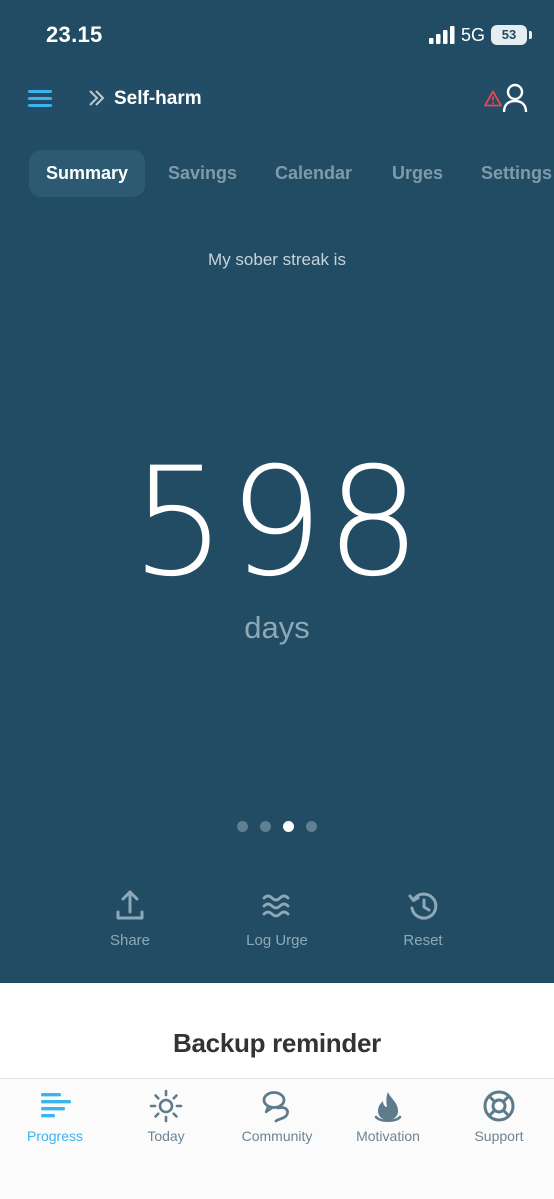 The image size is (554, 1199). Describe the element at coordinates (388, 1136) in the screenshot. I see `nav-motivation-label: Motivation` at that location.